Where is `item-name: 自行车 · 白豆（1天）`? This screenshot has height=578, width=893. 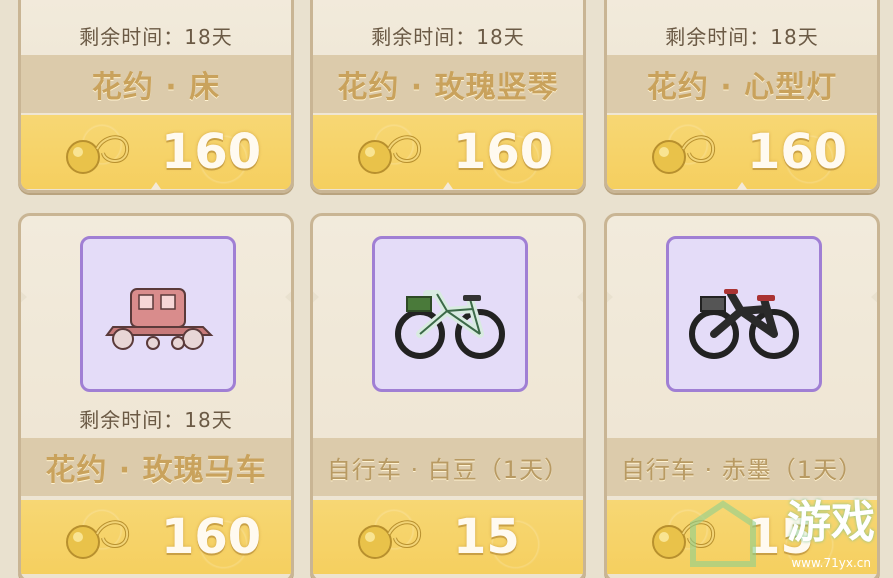
item-name: 自行车 · 白豆（1天） is located at coordinates (448, 467).